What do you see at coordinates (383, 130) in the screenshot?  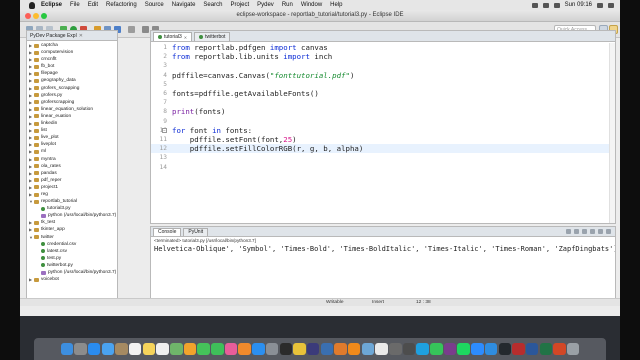 I see `code-line: 10for font in fonts:−` at bounding box center [383, 130].